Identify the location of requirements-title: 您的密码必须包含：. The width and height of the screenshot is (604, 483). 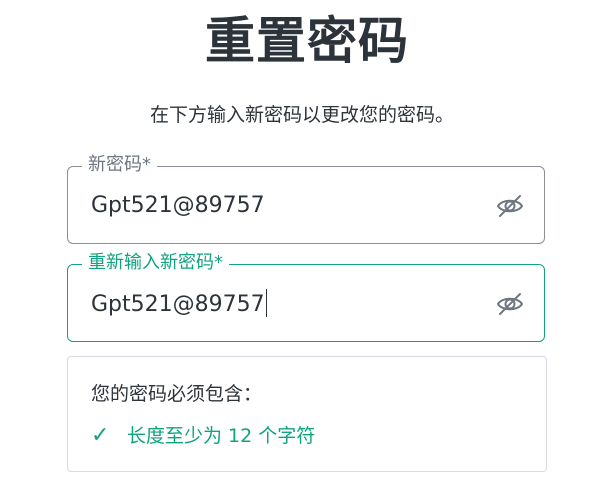
(177, 394).